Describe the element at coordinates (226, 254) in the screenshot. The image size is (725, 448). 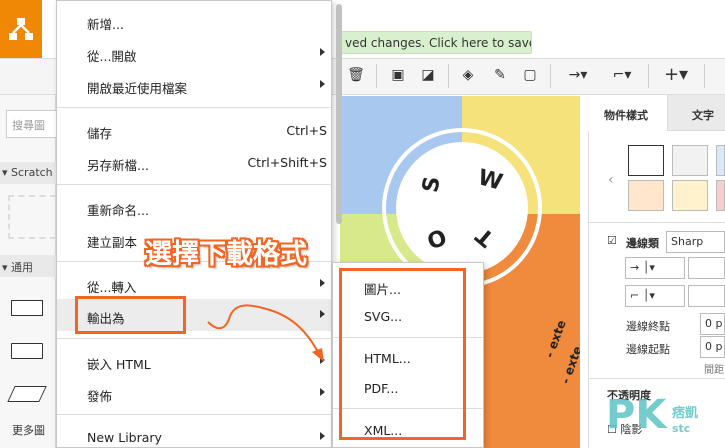
I see `annotation-callout: 選擇下載格式` at that location.